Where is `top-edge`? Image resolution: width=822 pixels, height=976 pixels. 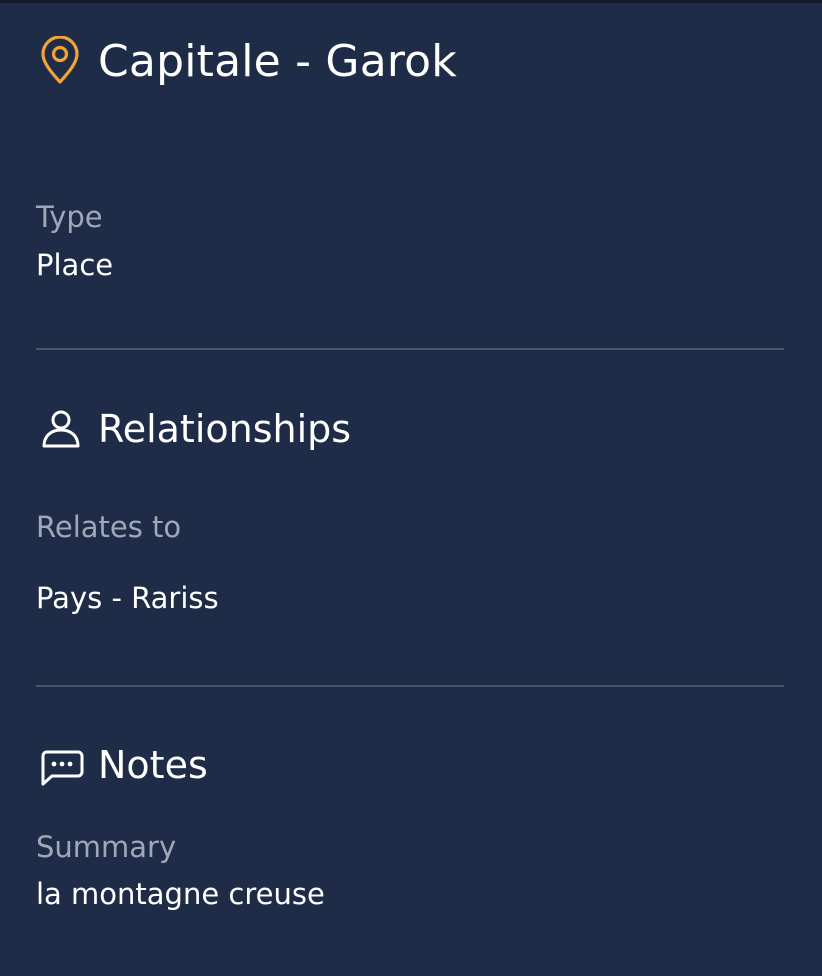
top-edge is located at coordinates (411, 1).